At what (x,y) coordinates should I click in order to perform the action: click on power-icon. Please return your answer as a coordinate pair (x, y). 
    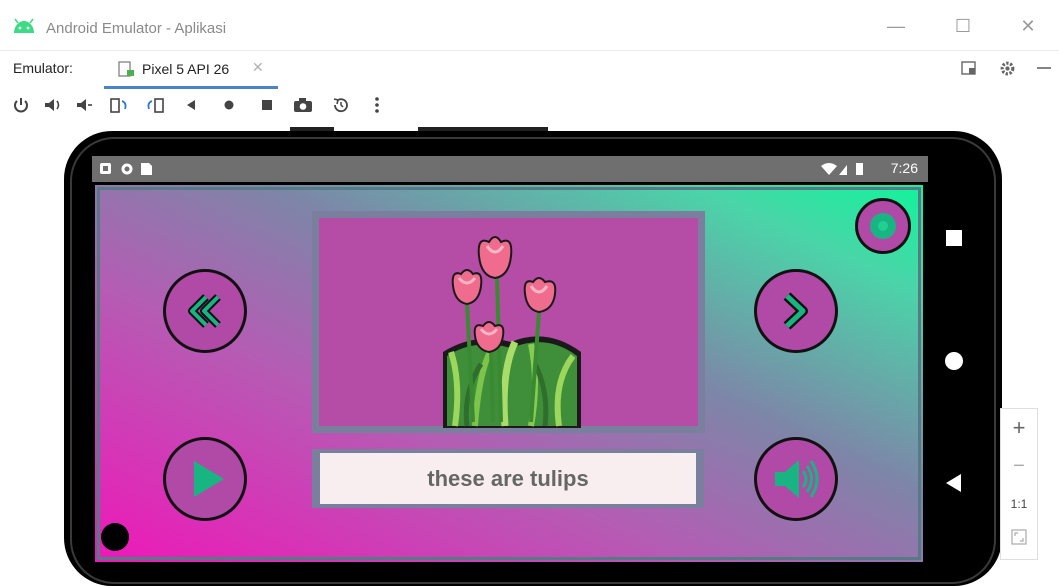
    Looking at the image, I should click on (21, 105).